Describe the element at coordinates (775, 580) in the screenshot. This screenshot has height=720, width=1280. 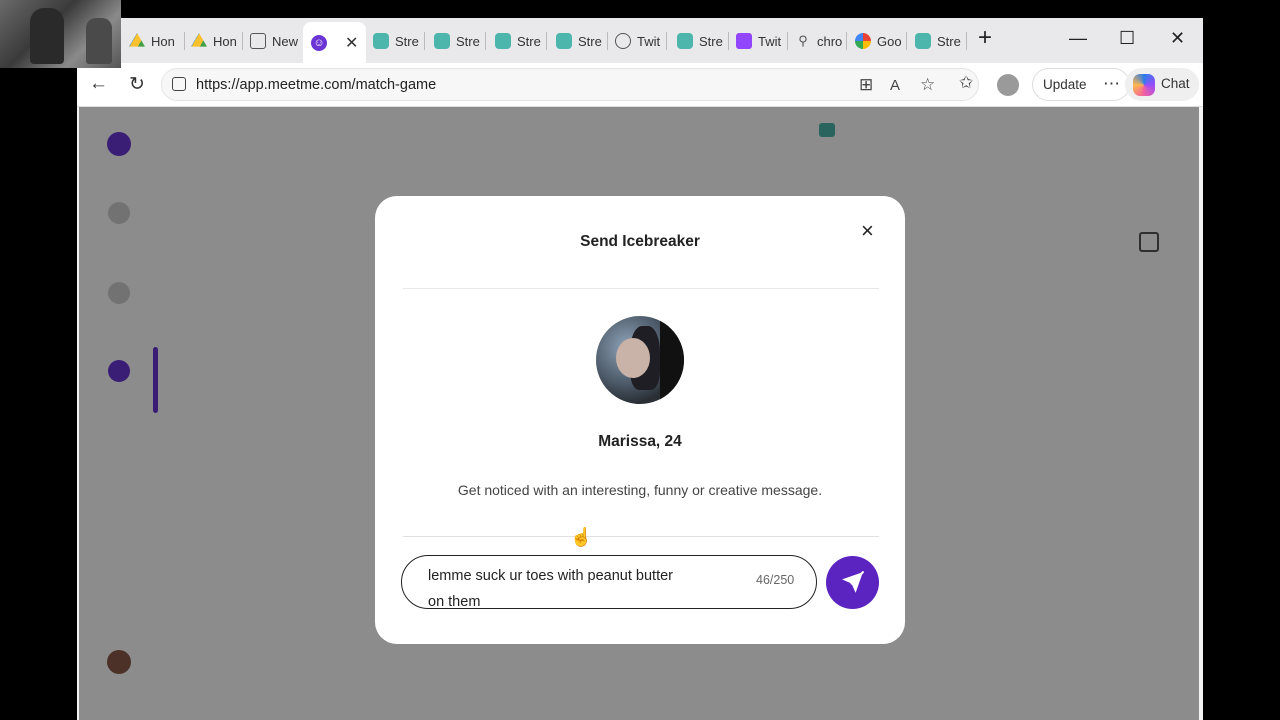
I see `character-counter: 46/250` at that location.